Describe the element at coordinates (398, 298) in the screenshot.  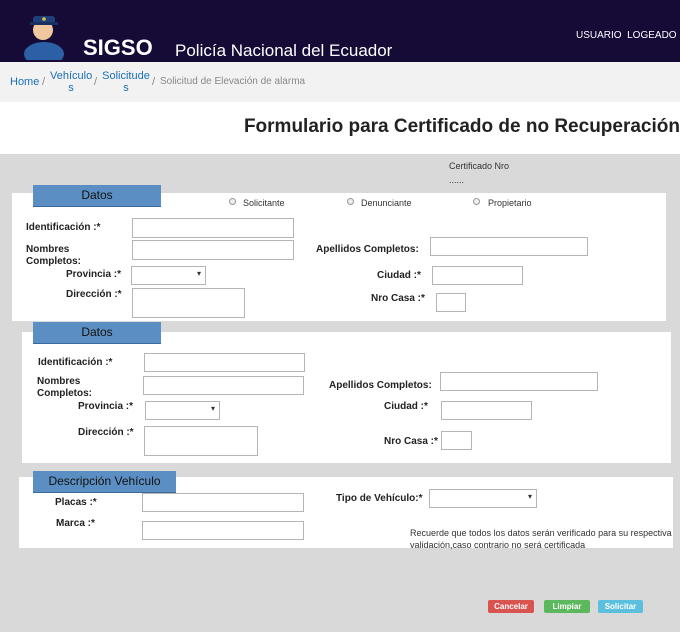
I see `nro-casa-label: Nro Casa :*` at that location.